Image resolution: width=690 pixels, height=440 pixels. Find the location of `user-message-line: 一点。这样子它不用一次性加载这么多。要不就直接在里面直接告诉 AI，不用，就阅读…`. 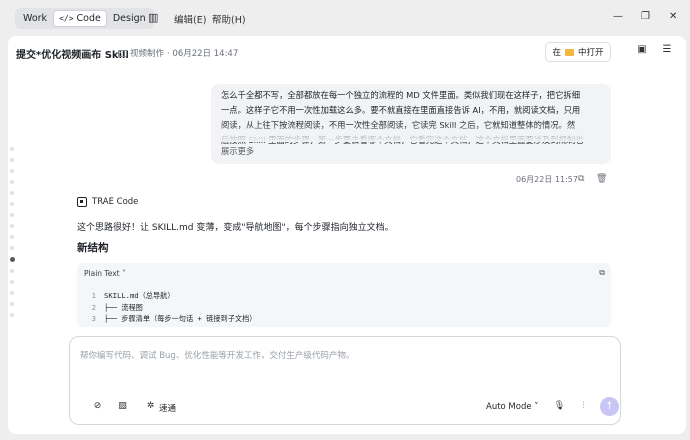

user-message-line: 一点。这样子它不用一次性加载这么多。要不就直接在里面直接告诉 AI，不用，就阅读… is located at coordinates (401, 110).